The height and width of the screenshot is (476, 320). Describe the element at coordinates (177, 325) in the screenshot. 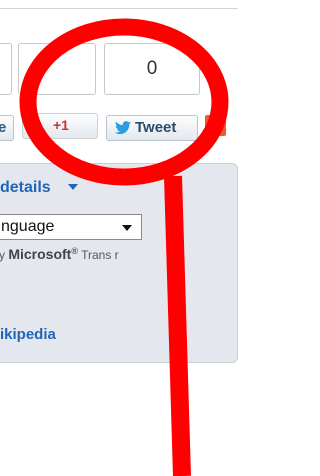

I see `annotation-pointer-line` at that location.